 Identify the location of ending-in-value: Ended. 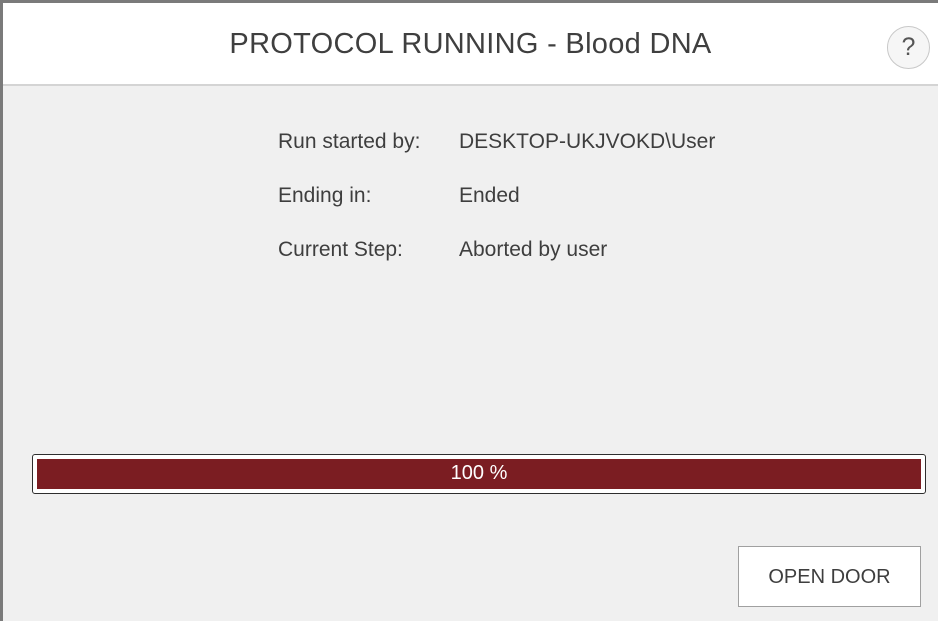
(489, 195).